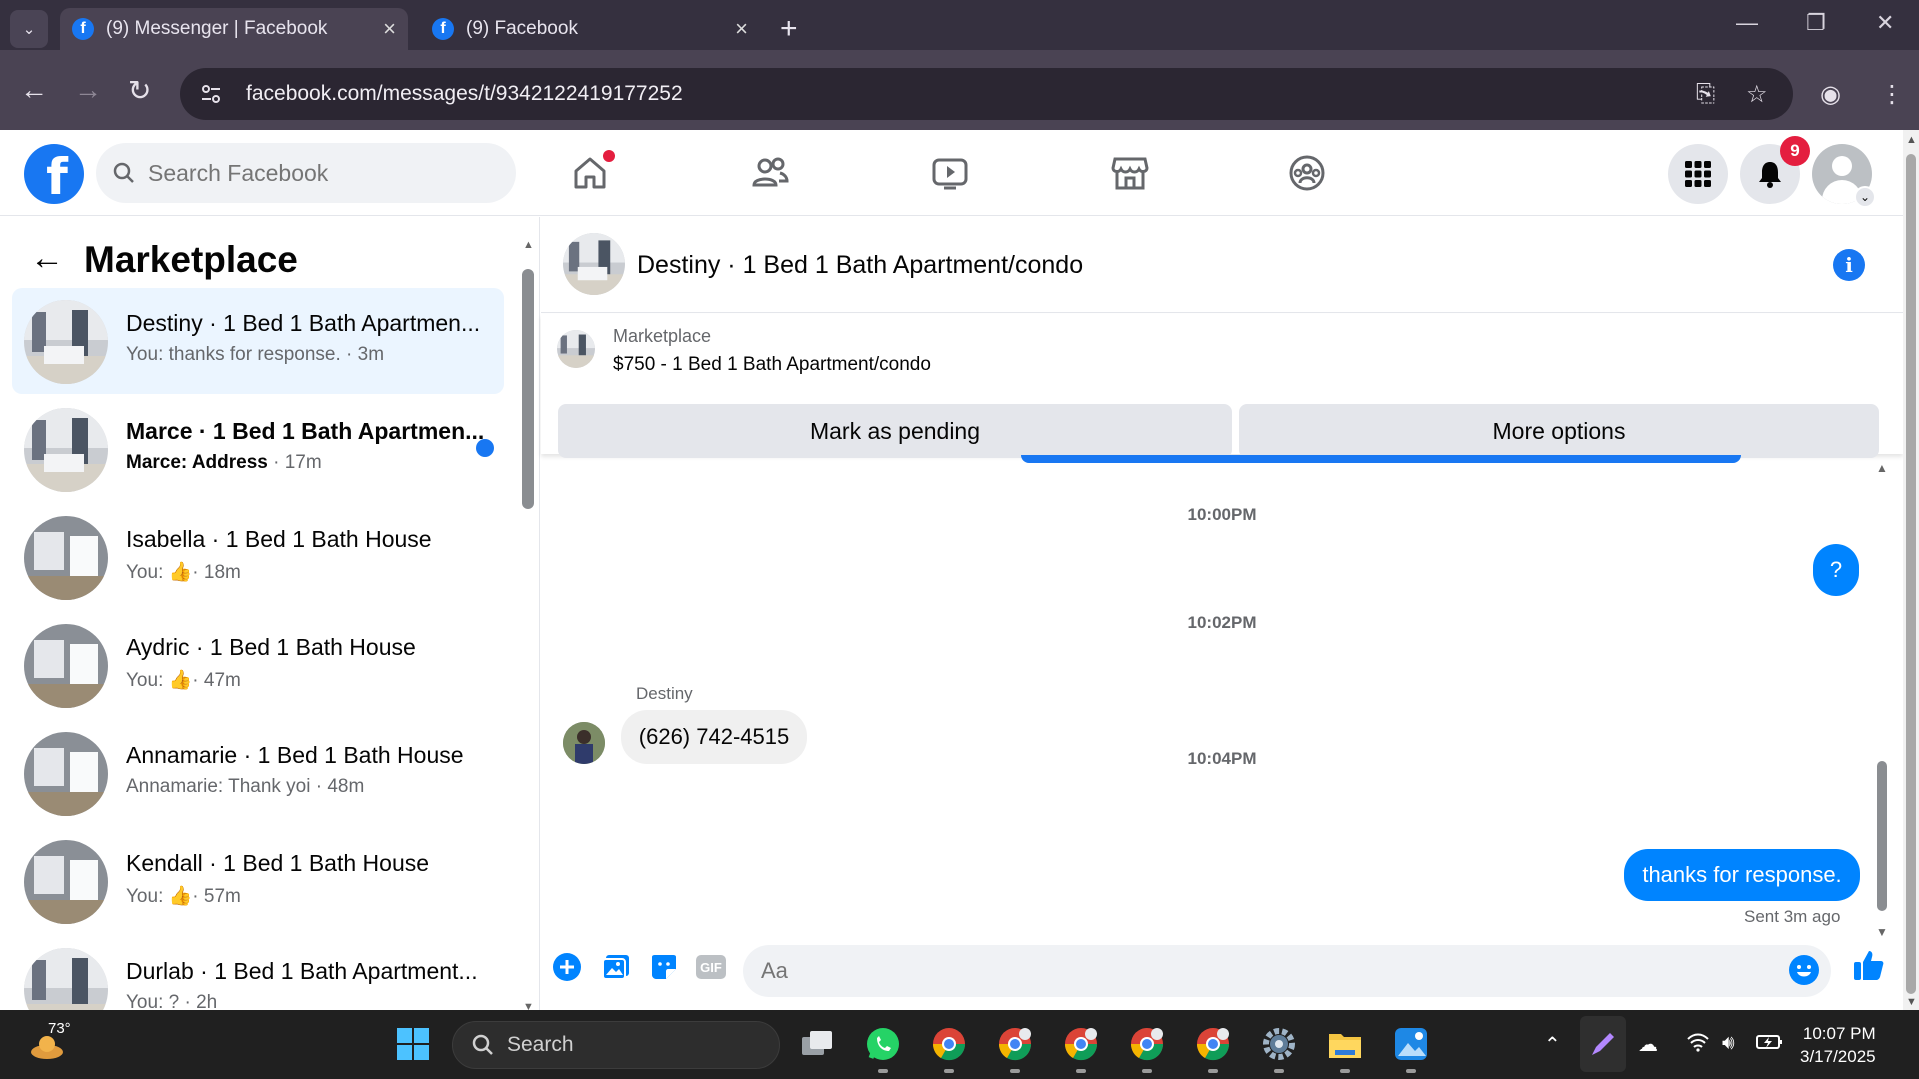 This screenshot has width=1919, height=1079. I want to click on tab-messenger: f (9) Messenger | Facebook ×, so click(234, 29).